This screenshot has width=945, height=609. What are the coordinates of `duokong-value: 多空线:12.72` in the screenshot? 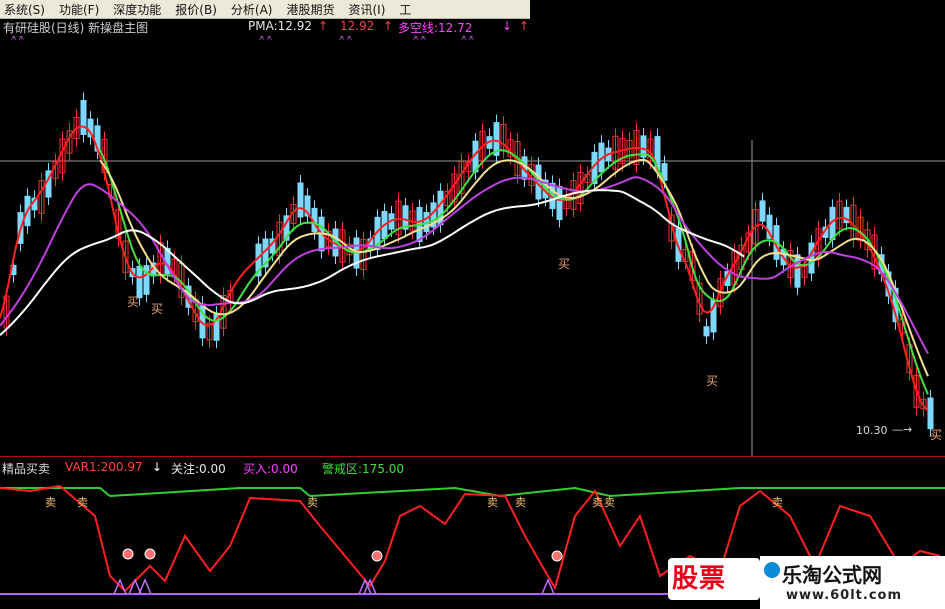 It's located at (435, 28).